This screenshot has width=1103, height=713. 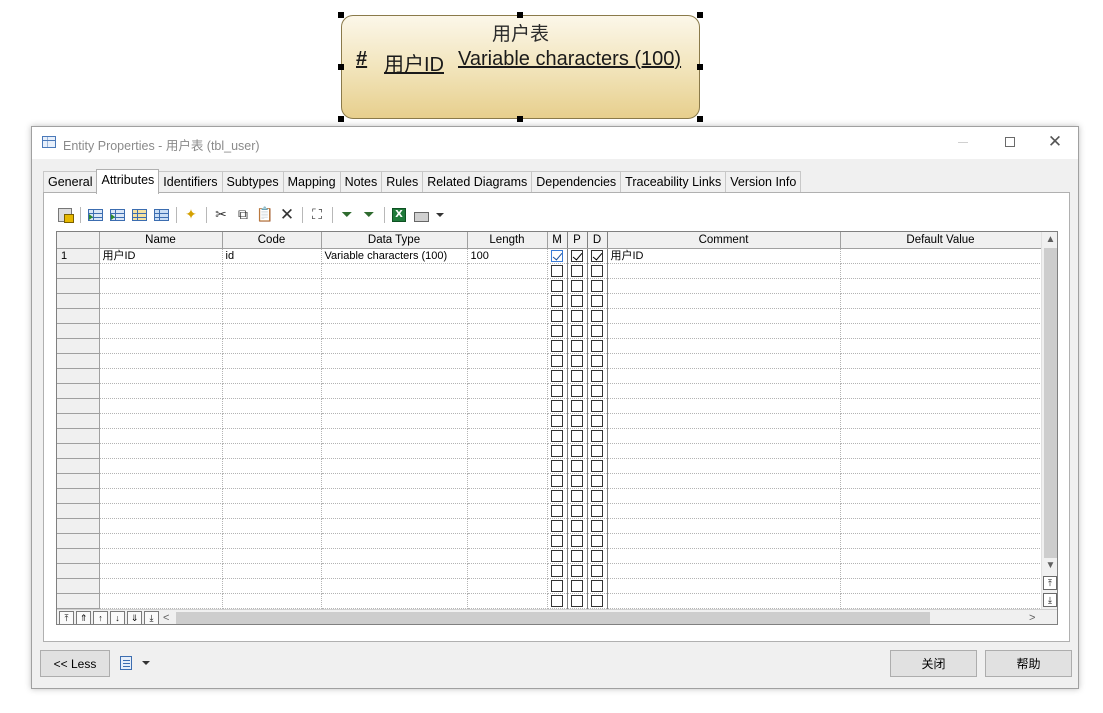 I want to click on paste-button: 📋, so click(x=265, y=215).